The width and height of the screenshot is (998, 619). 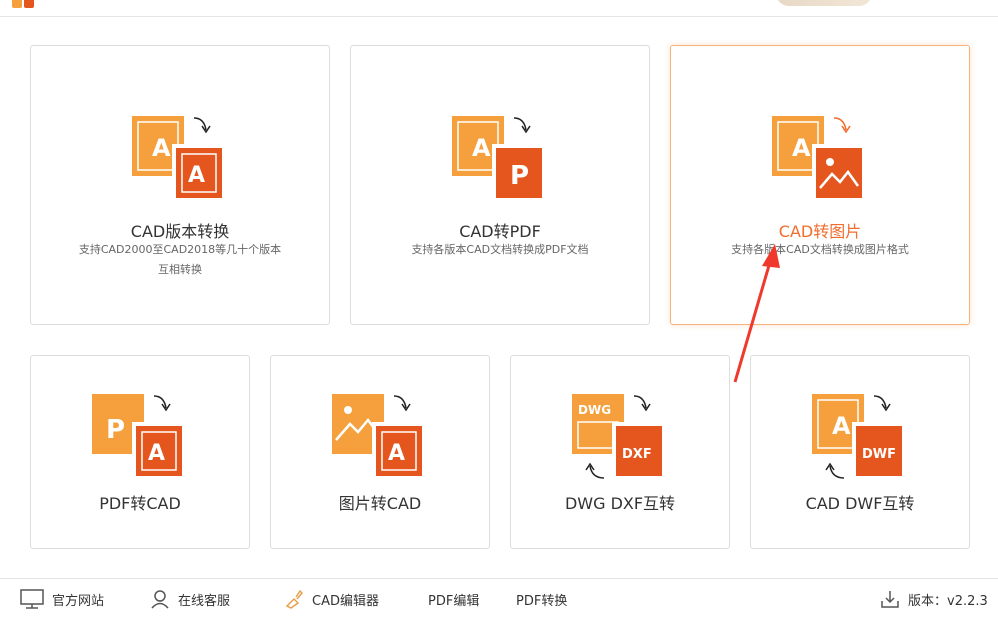 What do you see at coordinates (23, 4) in the screenshot?
I see `app-logo-icon` at bounding box center [23, 4].